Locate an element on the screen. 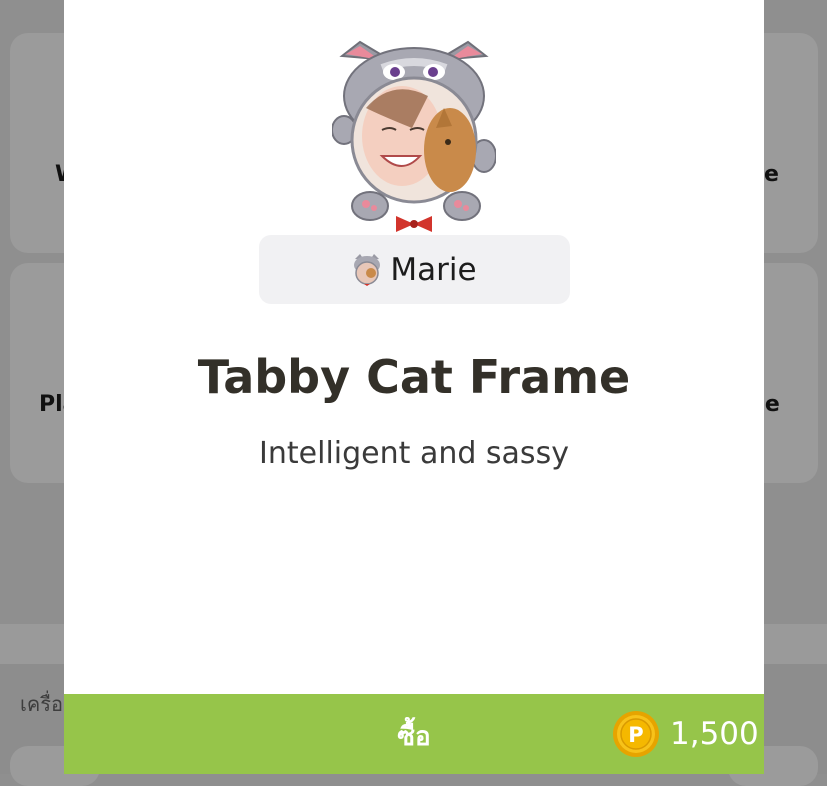  bg-section-label: เครื่อ is located at coordinates (41, 704).